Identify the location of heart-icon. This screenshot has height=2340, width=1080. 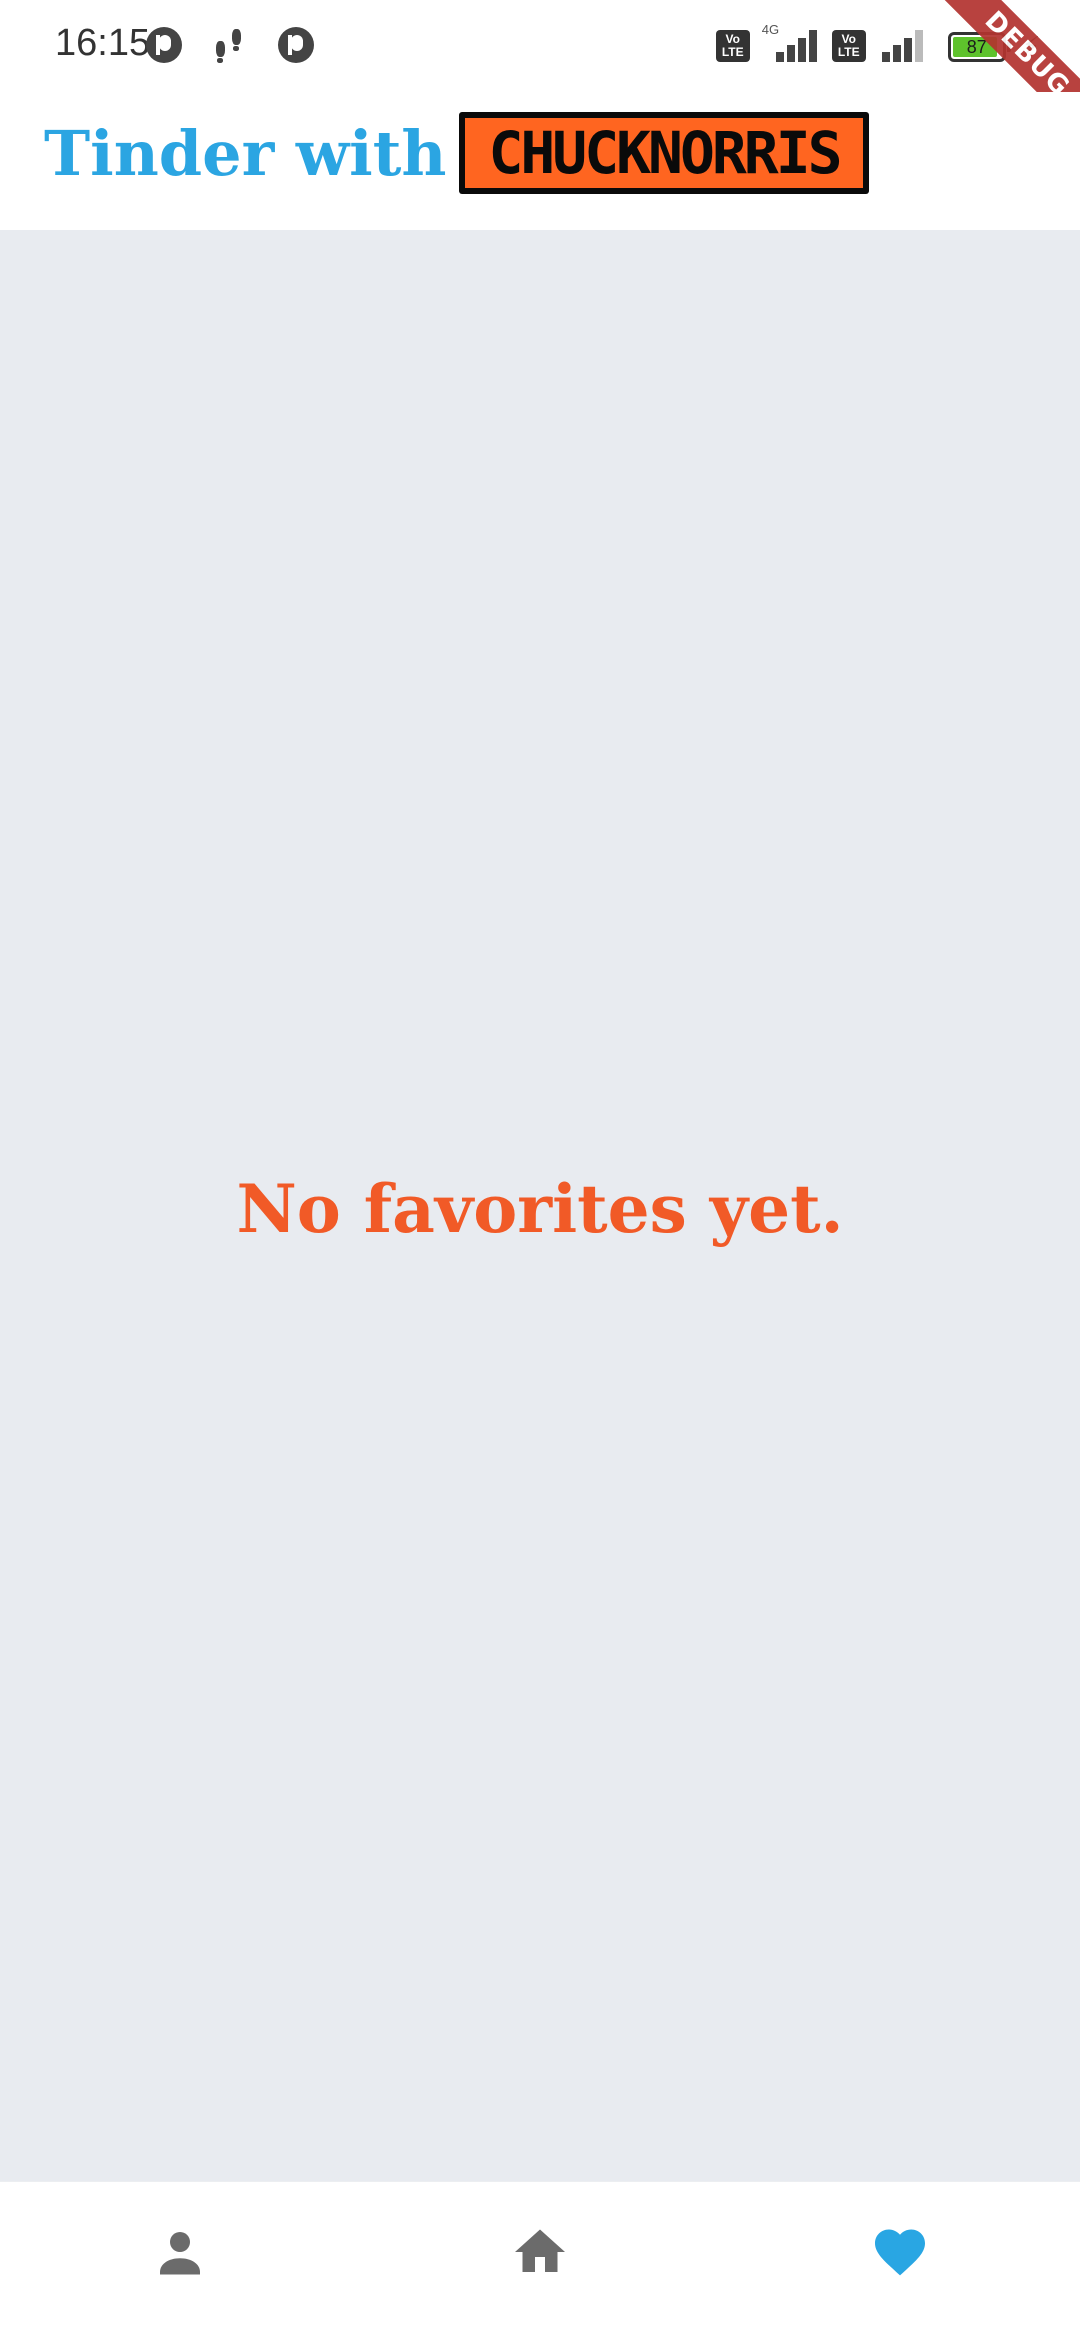
(900, 2252).